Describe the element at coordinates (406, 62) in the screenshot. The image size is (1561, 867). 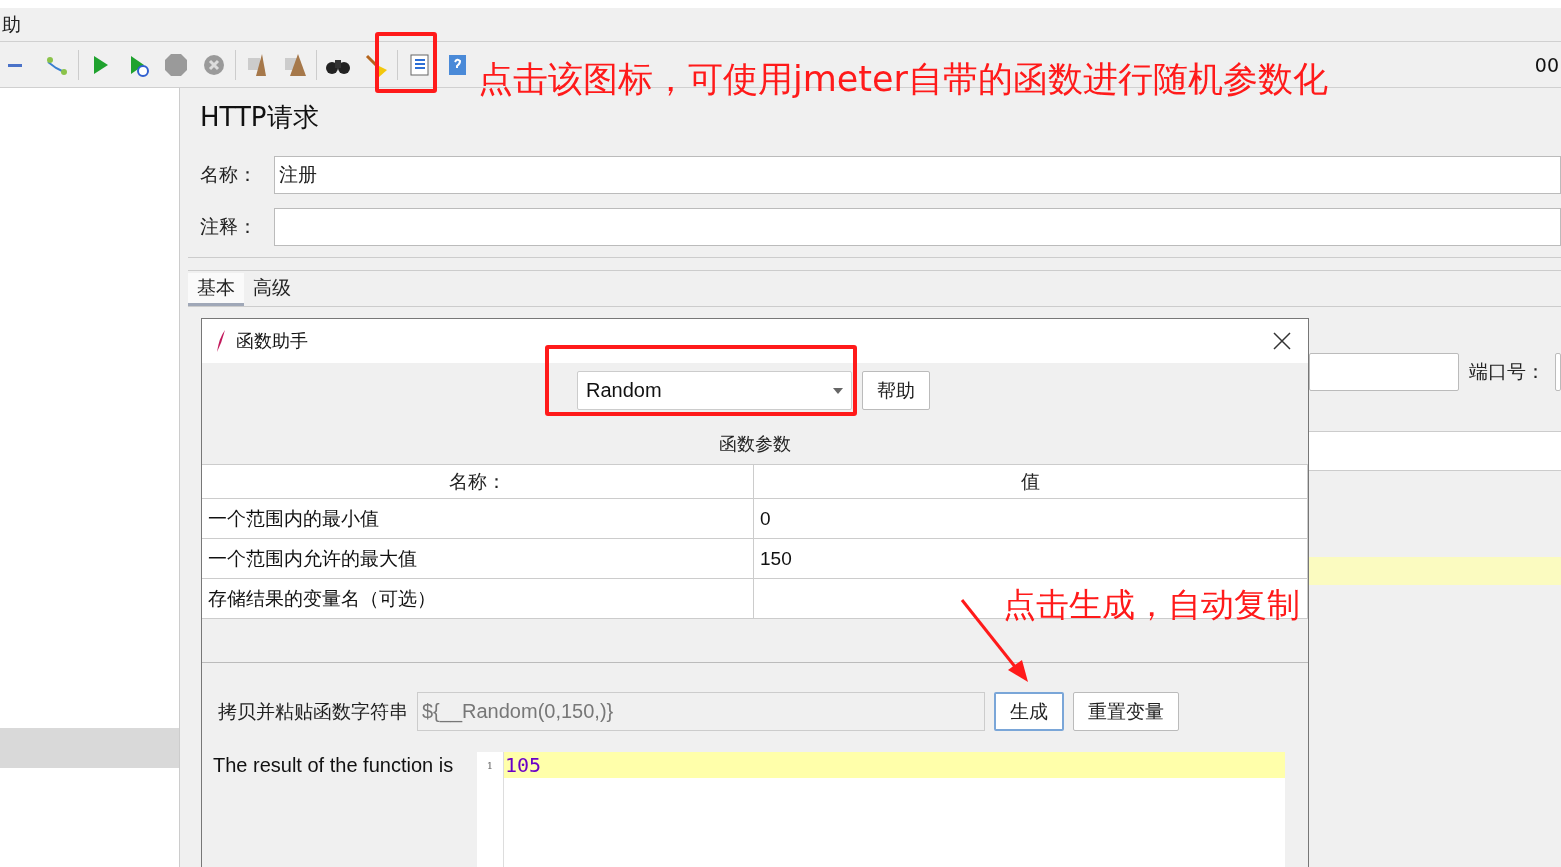
I see `highlight-frame` at that location.